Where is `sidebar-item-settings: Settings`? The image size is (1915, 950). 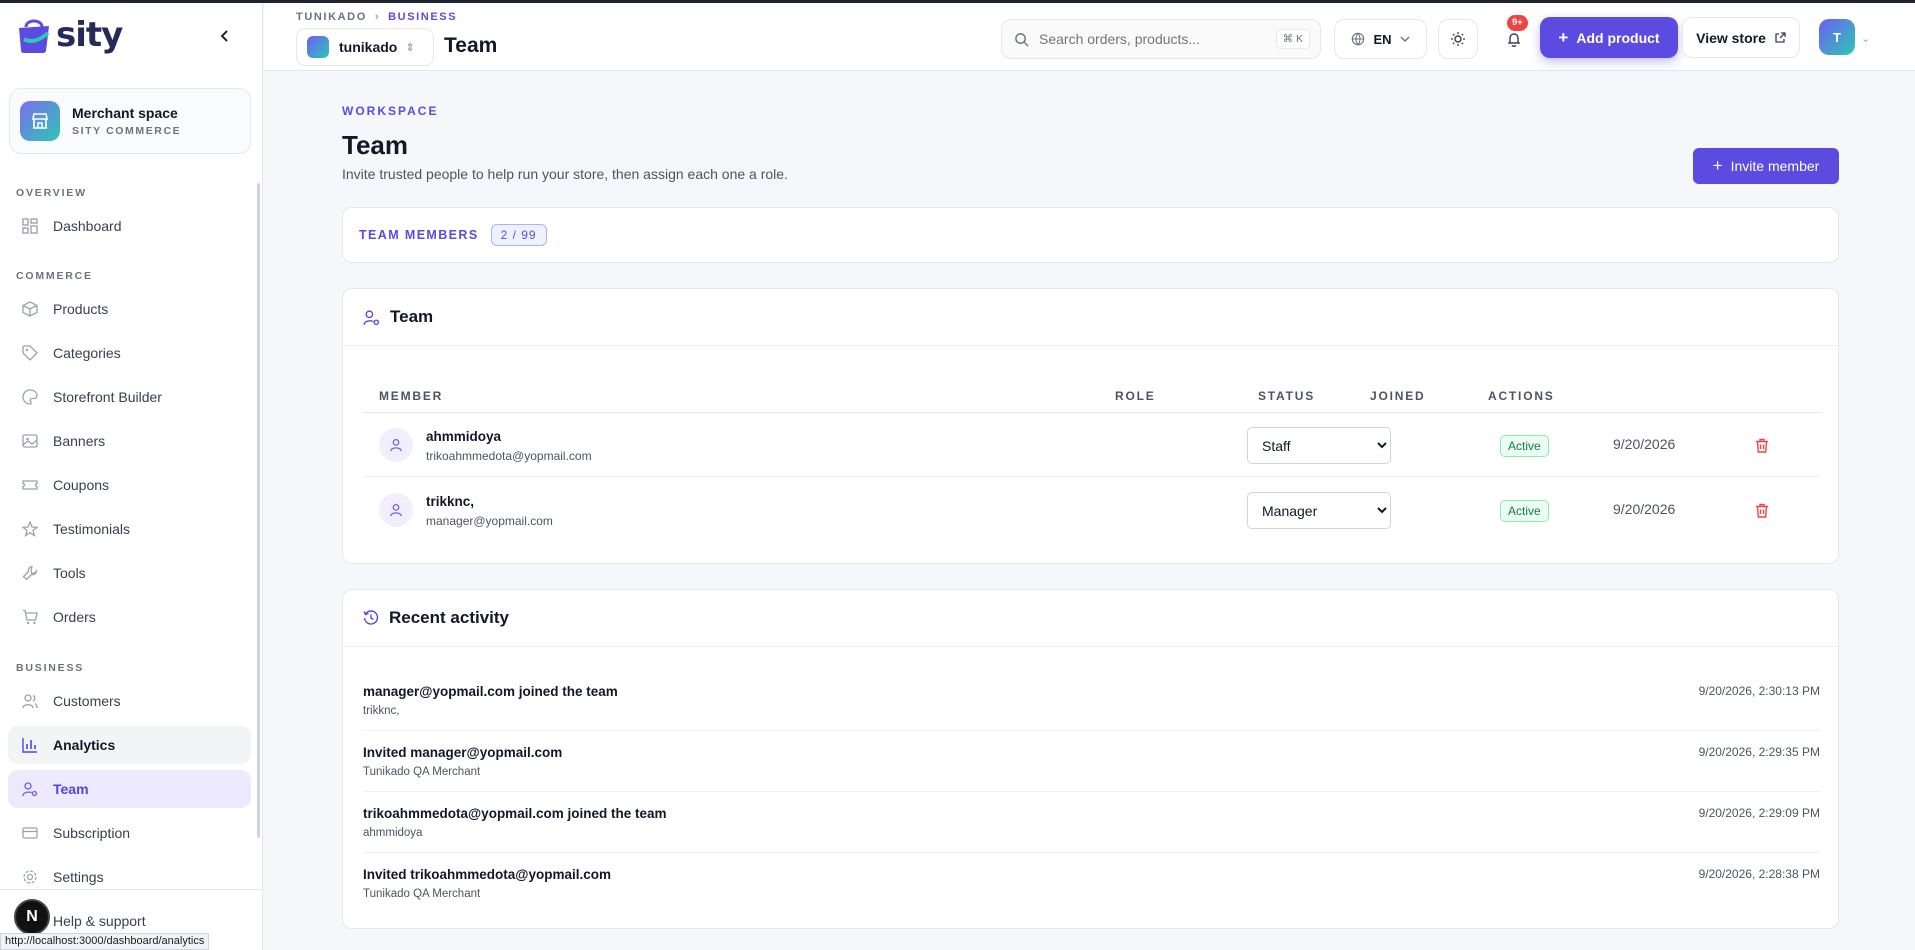
sidebar-item-settings: Settings is located at coordinates (129, 877).